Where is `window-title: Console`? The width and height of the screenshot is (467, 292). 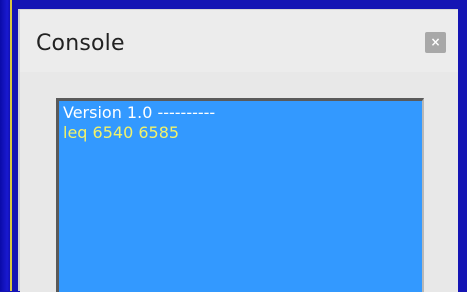
window-title: Console is located at coordinates (80, 43).